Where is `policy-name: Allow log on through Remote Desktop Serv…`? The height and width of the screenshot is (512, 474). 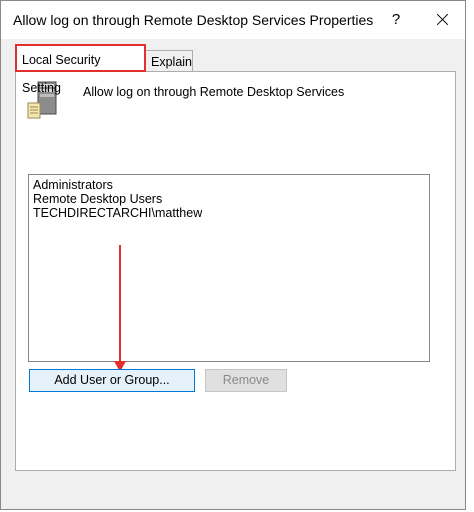
policy-name: Allow log on through Remote Desktop Serv… is located at coordinates (214, 92).